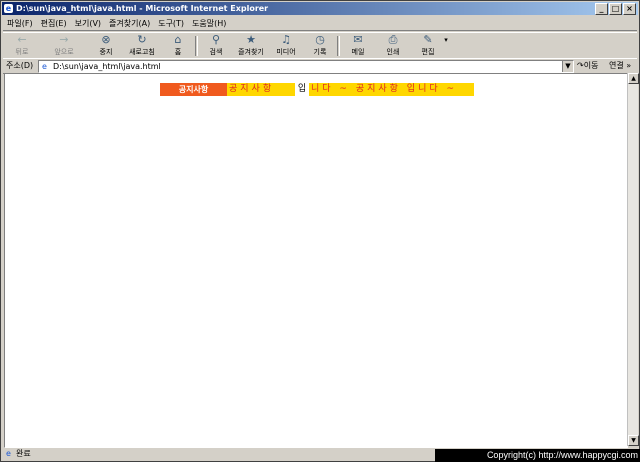  I want to click on menu-tools: 도구(T), so click(171, 23).